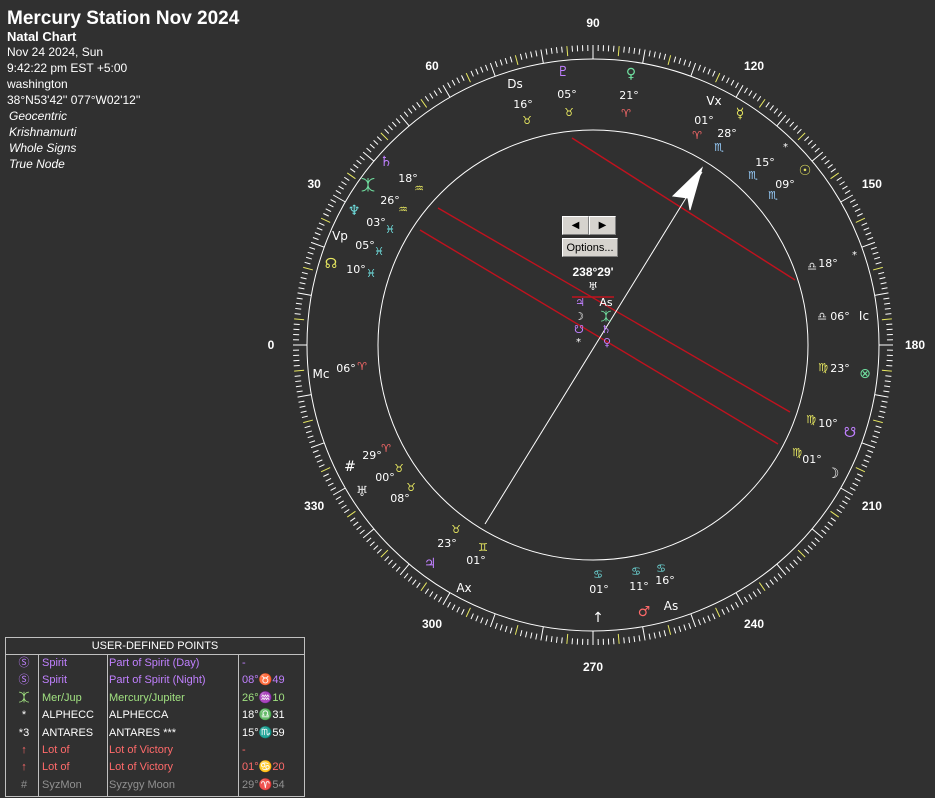 Image resolution: width=935 pixels, height=798 pixels. What do you see at coordinates (523, 104) in the screenshot?
I see `cusp-degree: 16°` at bounding box center [523, 104].